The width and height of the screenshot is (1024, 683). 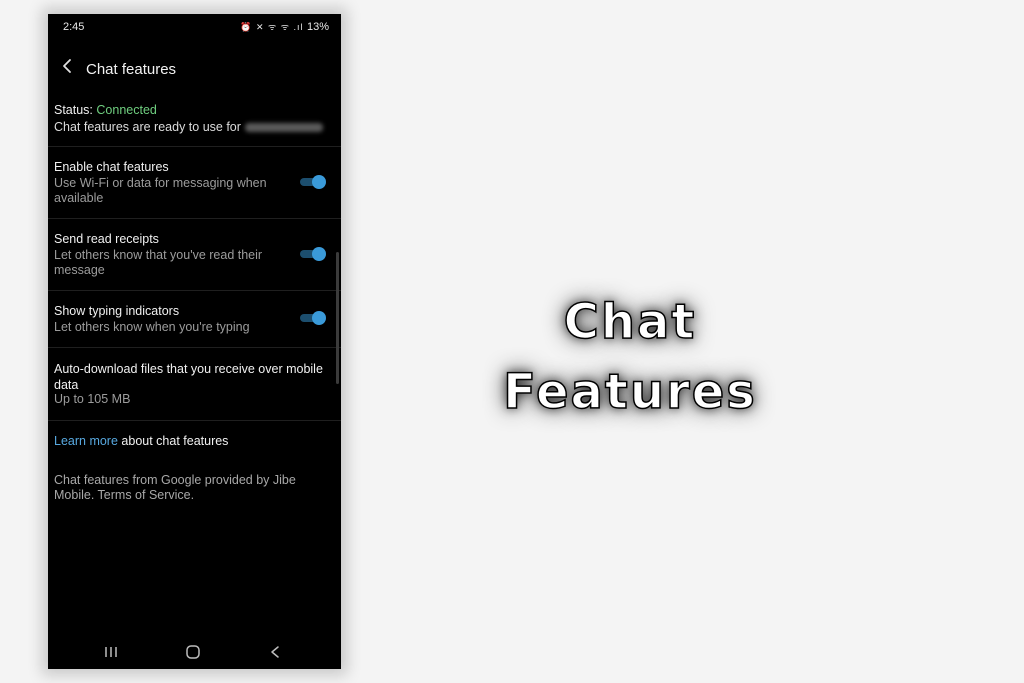 I want to click on setting-title: Show typing indicators, so click(x=117, y=311).